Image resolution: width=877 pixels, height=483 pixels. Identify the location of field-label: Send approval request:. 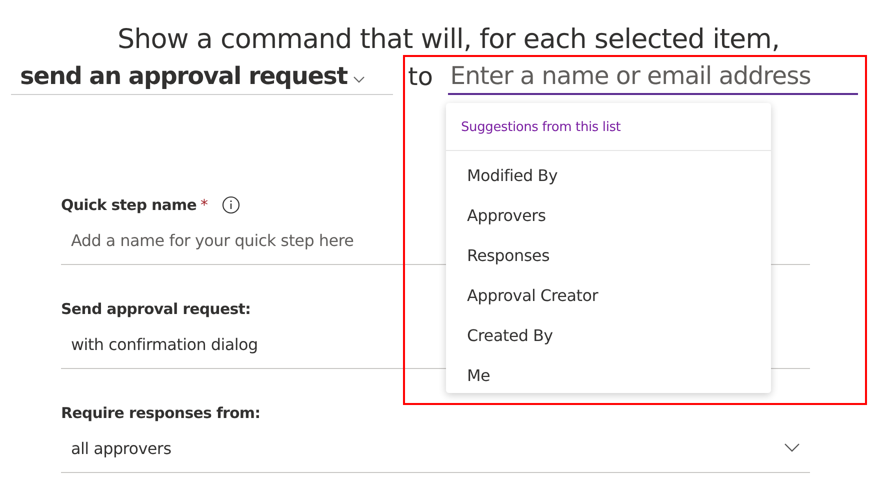
(156, 309).